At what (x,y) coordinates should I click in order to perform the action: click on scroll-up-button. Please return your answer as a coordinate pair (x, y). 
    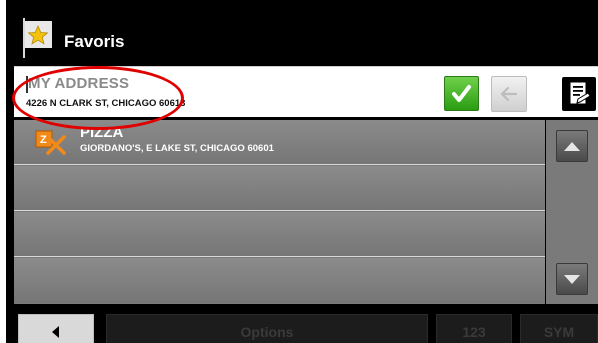
    Looking at the image, I should click on (572, 146).